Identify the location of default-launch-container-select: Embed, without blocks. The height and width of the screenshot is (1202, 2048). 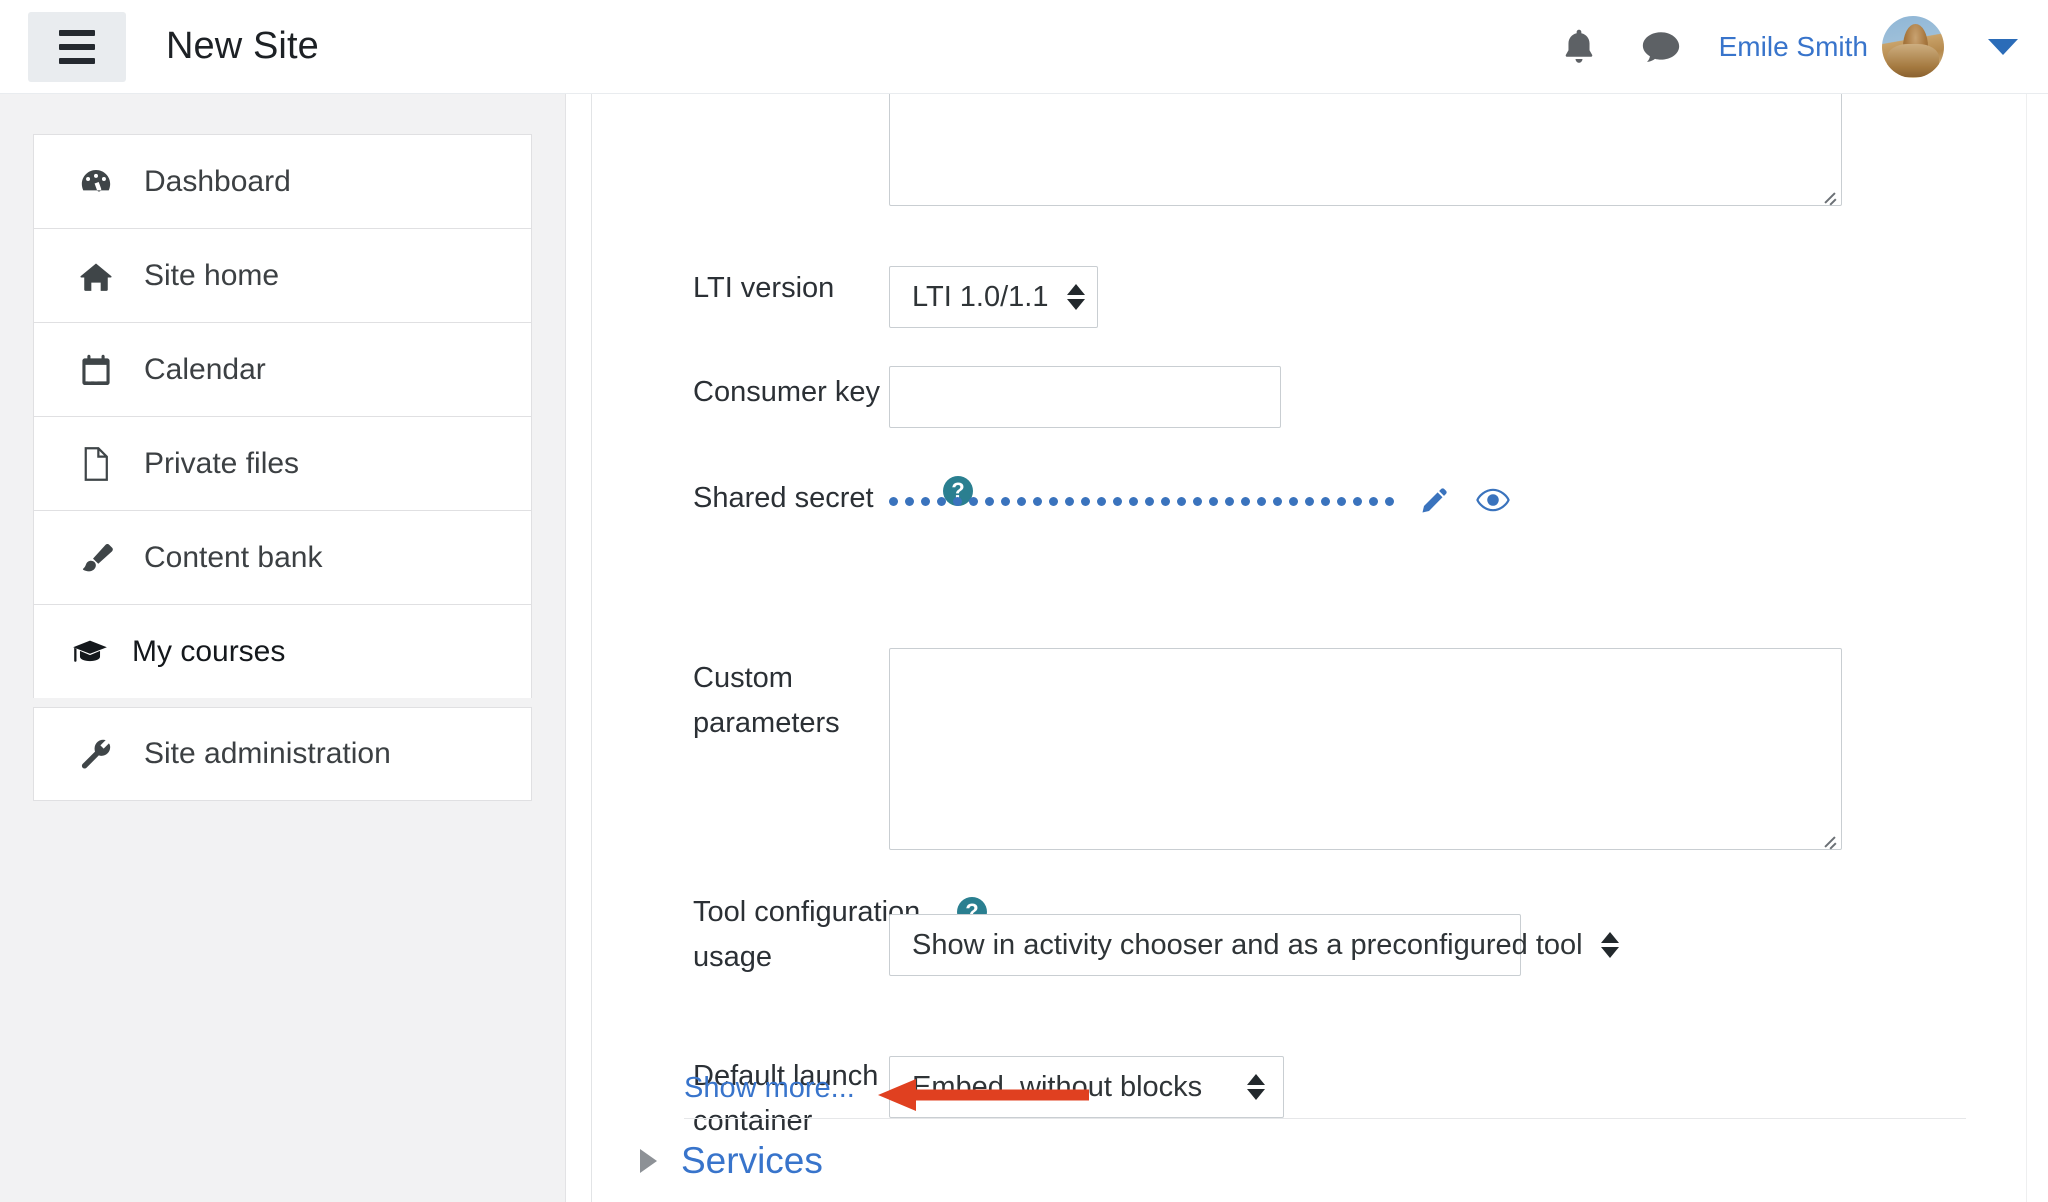
(1086, 1087).